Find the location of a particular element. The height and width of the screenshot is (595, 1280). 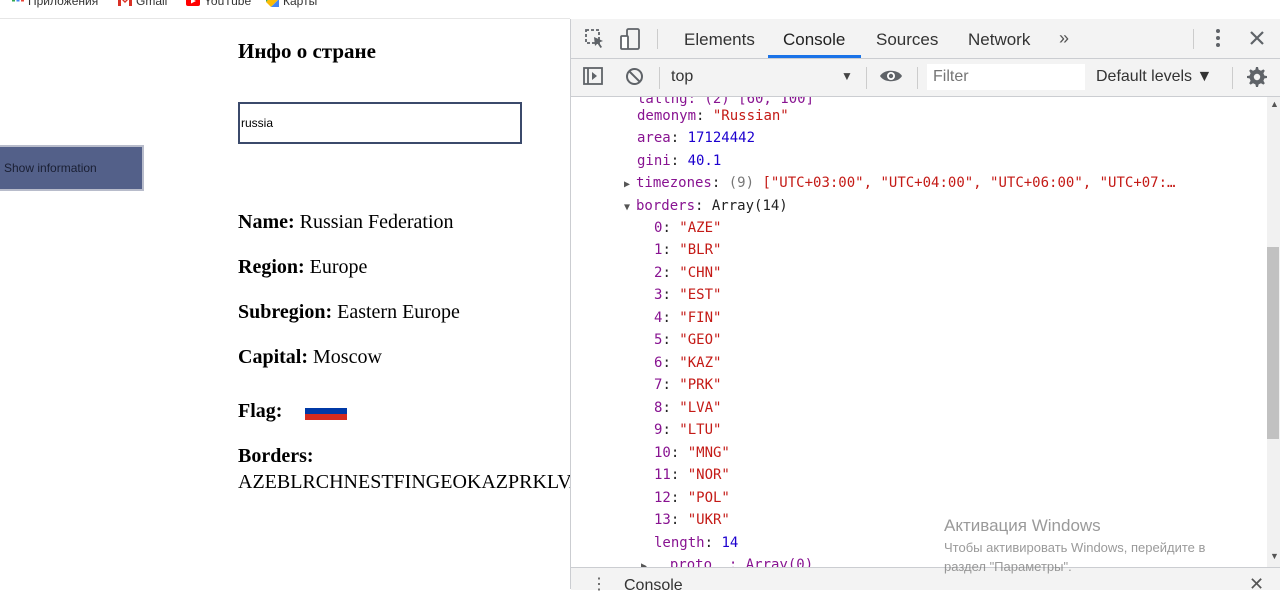

entry-value: "MNG" is located at coordinates (708, 453).